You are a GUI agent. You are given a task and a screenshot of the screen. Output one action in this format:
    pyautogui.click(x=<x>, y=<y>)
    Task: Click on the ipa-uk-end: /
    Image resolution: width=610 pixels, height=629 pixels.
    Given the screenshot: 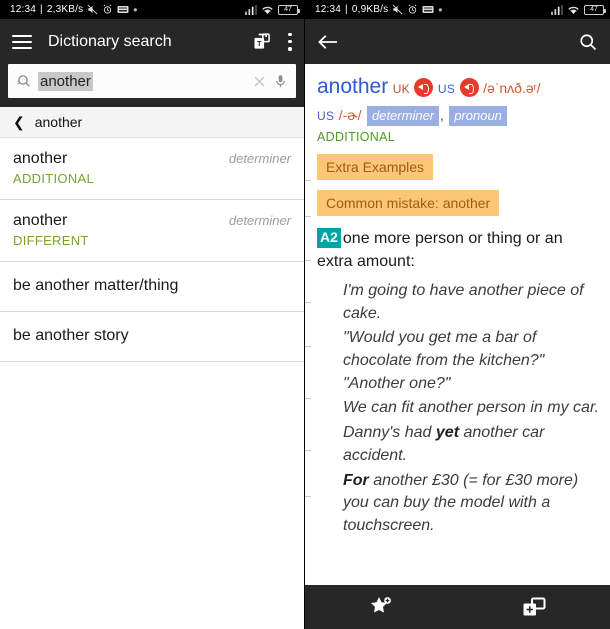 What is the action you would take?
    pyautogui.click(x=538, y=88)
    